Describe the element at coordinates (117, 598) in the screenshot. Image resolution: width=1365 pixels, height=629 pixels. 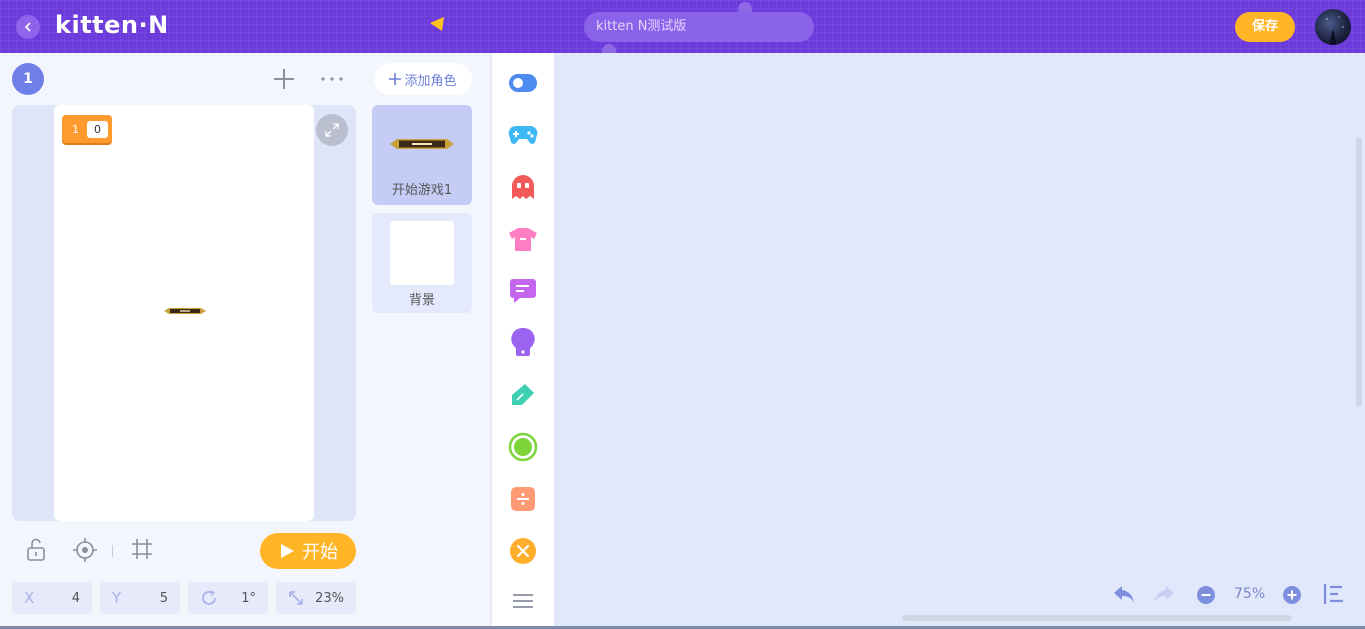
I see `y-label: Y` at that location.